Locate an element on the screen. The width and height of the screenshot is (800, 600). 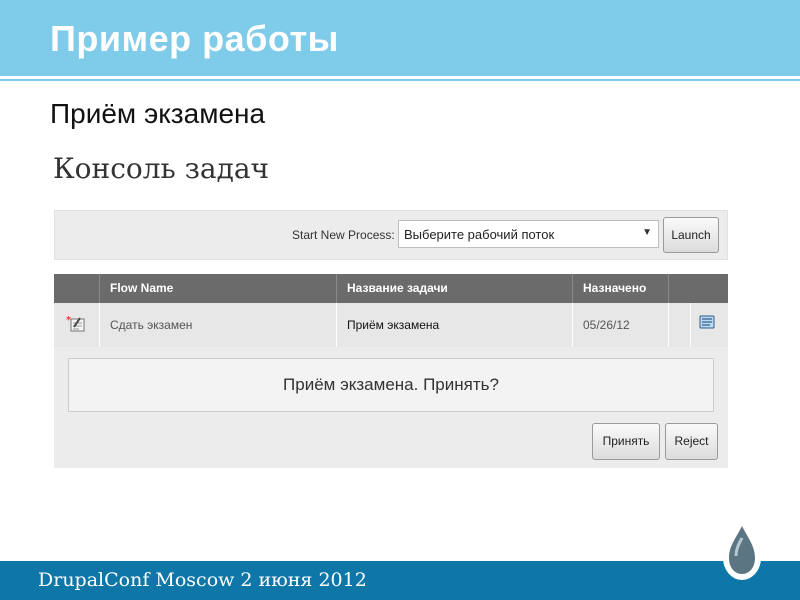
chevron-down-icon: ▼ is located at coordinates (647, 232).